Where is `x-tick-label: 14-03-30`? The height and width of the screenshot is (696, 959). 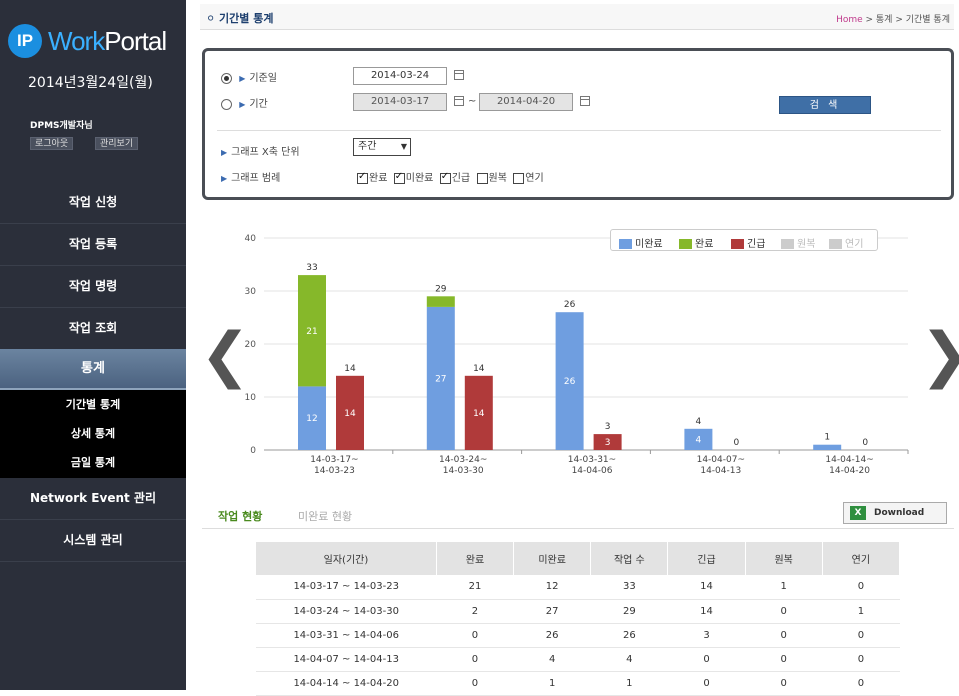
x-tick-label: 14-03-30 is located at coordinates (463, 471).